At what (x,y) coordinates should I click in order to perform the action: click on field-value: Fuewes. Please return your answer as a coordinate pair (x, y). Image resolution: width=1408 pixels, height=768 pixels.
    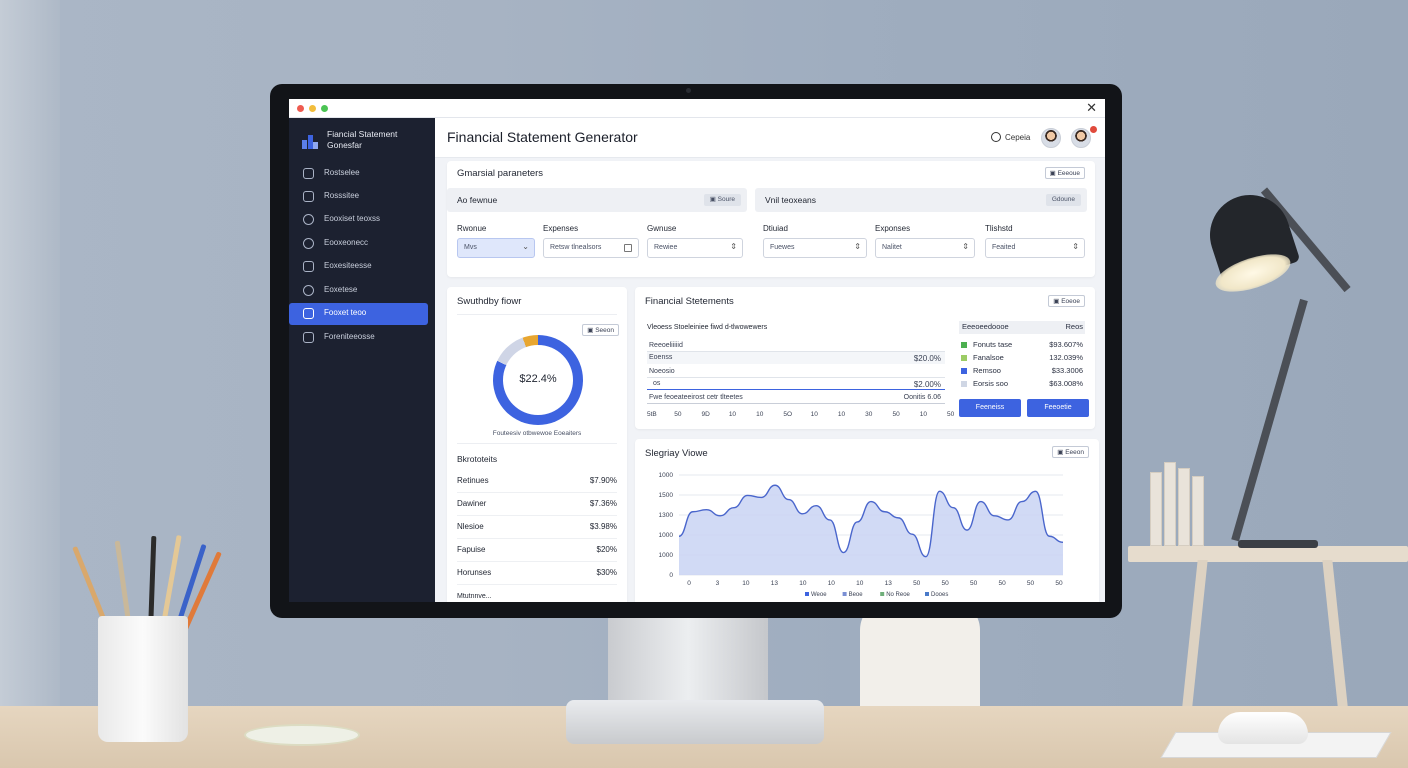
    Looking at the image, I should click on (782, 247).